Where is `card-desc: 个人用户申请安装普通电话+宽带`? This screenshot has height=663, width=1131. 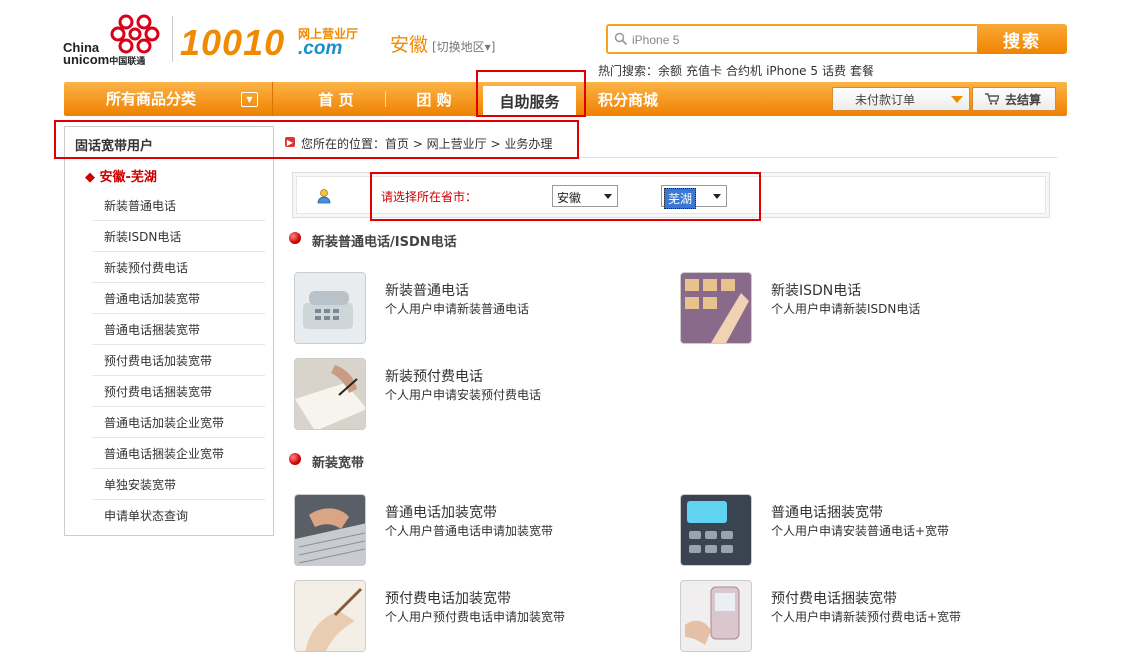
card-desc: 个人用户申请安装普通电话+宽带 is located at coordinates (860, 531).